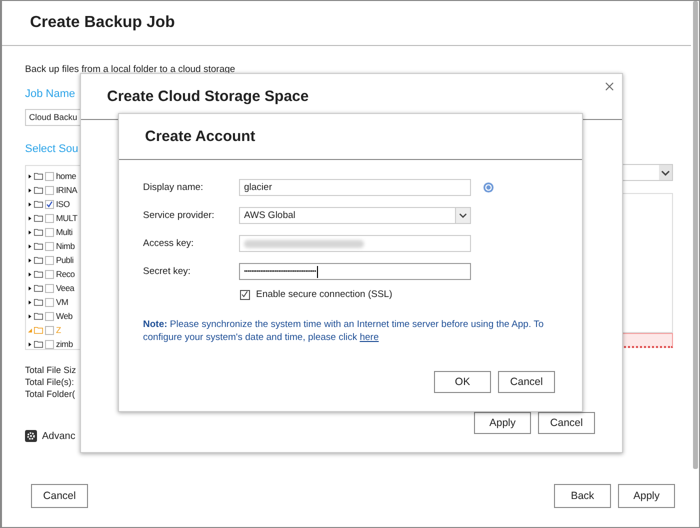 The height and width of the screenshot is (528, 700). I want to click on scrollbar-thumb, so click(695, 235).